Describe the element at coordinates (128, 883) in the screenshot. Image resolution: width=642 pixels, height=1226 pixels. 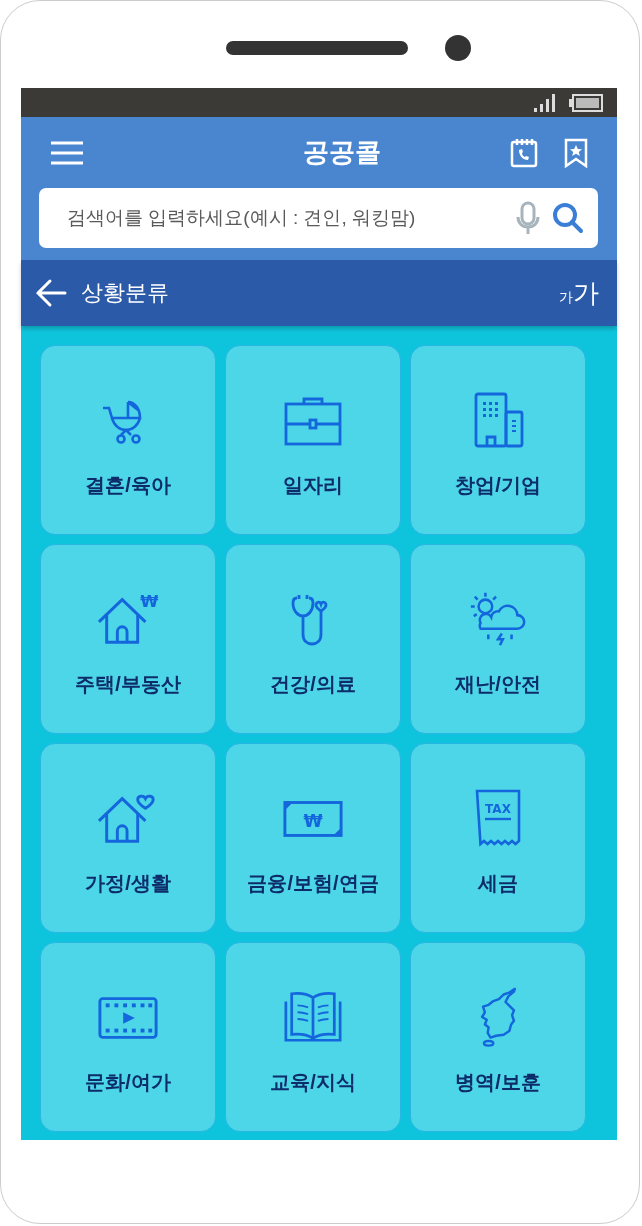
I see `category-label: 가정/생활` at that location.